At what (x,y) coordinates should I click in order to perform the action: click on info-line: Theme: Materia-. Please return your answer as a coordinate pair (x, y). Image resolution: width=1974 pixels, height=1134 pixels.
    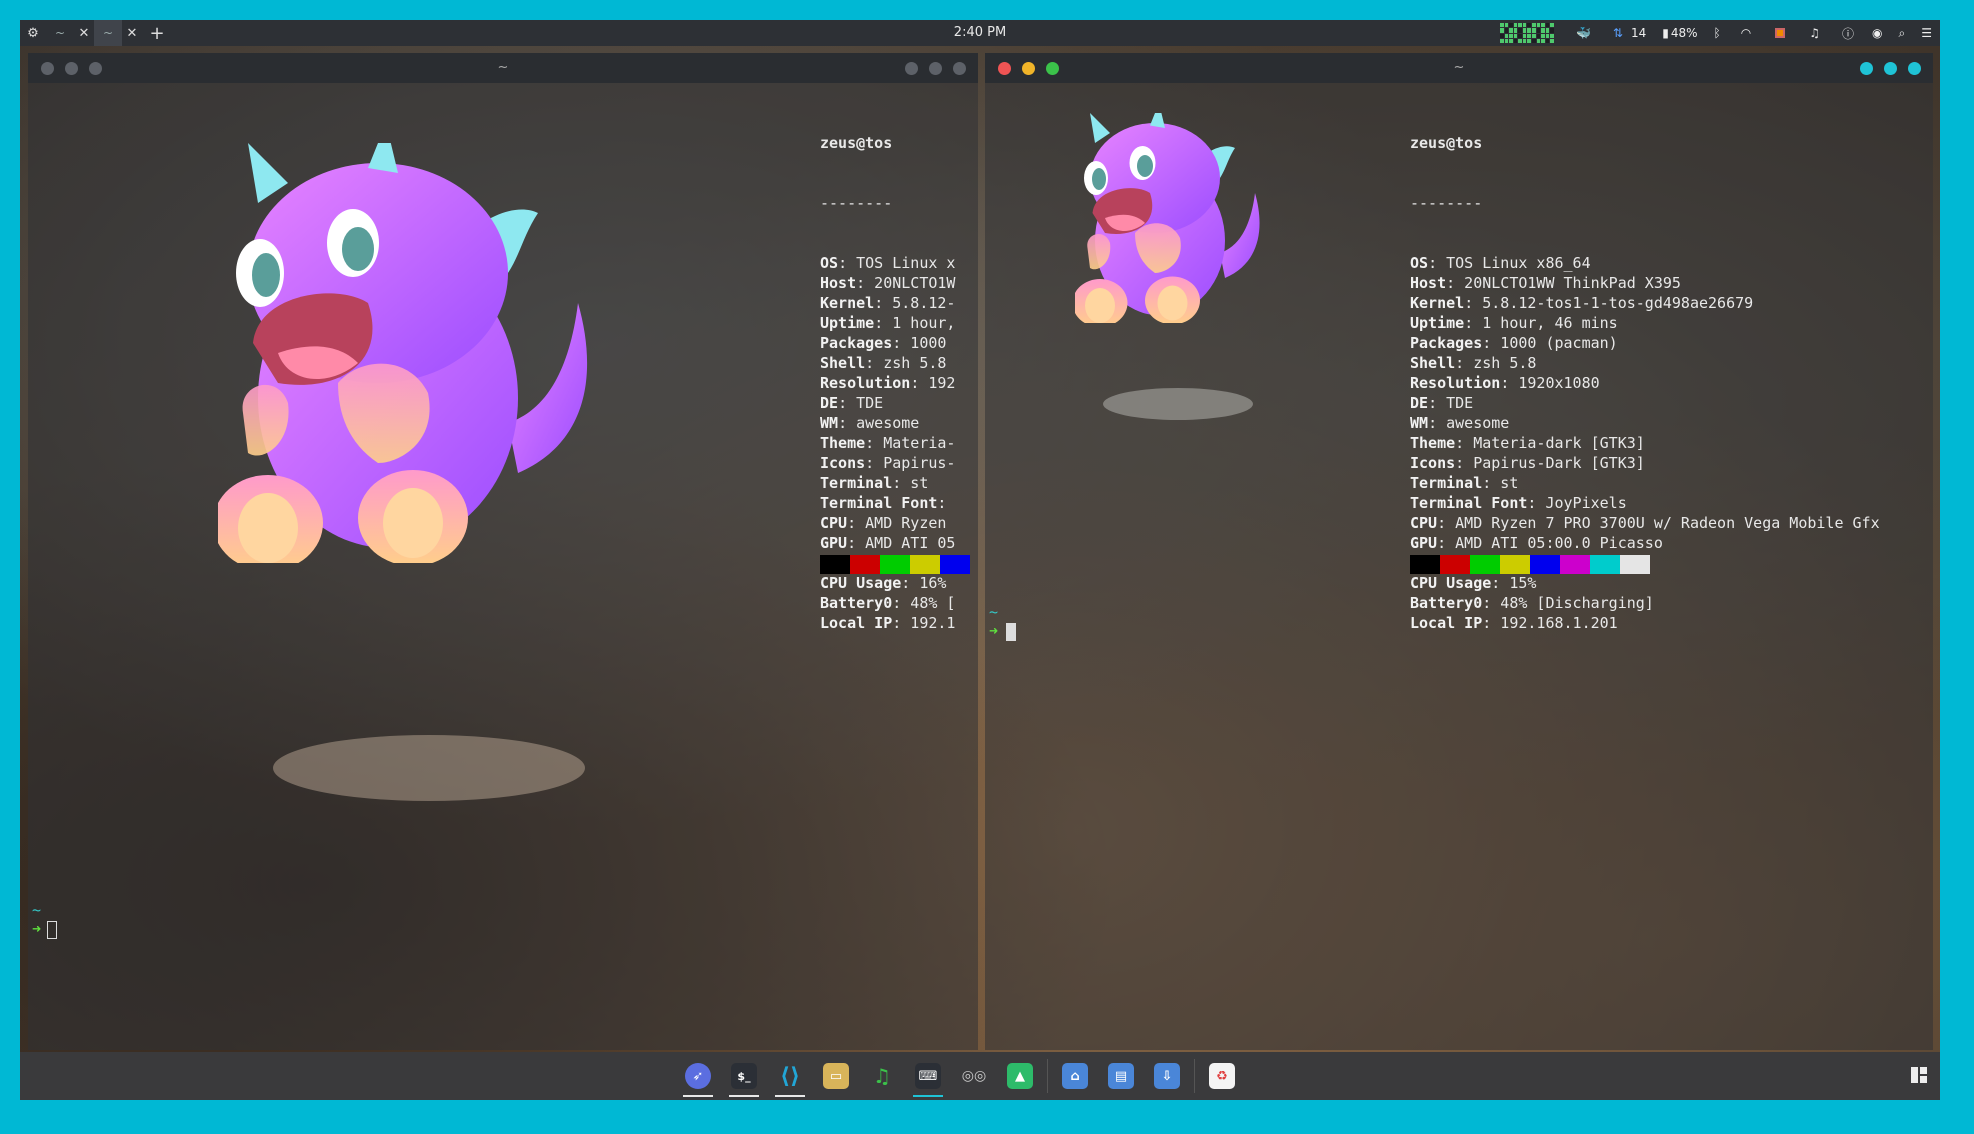
    Looking at the image, I should click on (895, 443).